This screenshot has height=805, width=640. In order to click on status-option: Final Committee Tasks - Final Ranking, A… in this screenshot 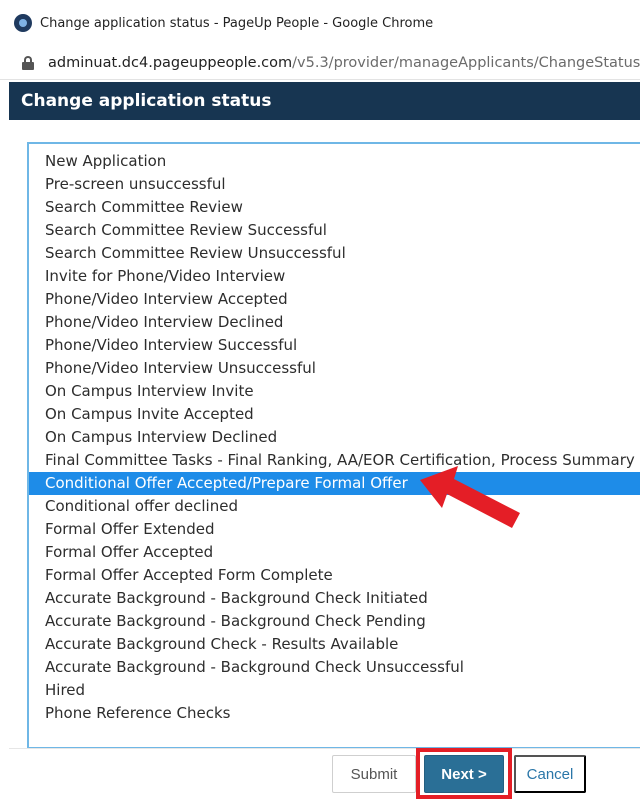, I will do `click(334, 460)`.